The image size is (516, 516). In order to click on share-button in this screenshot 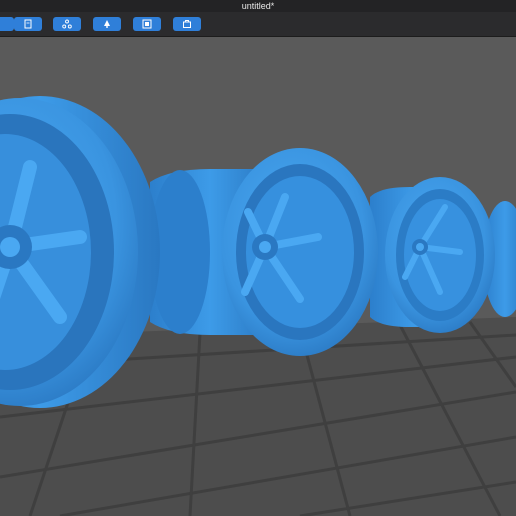, I will do `click(67, 24)`.